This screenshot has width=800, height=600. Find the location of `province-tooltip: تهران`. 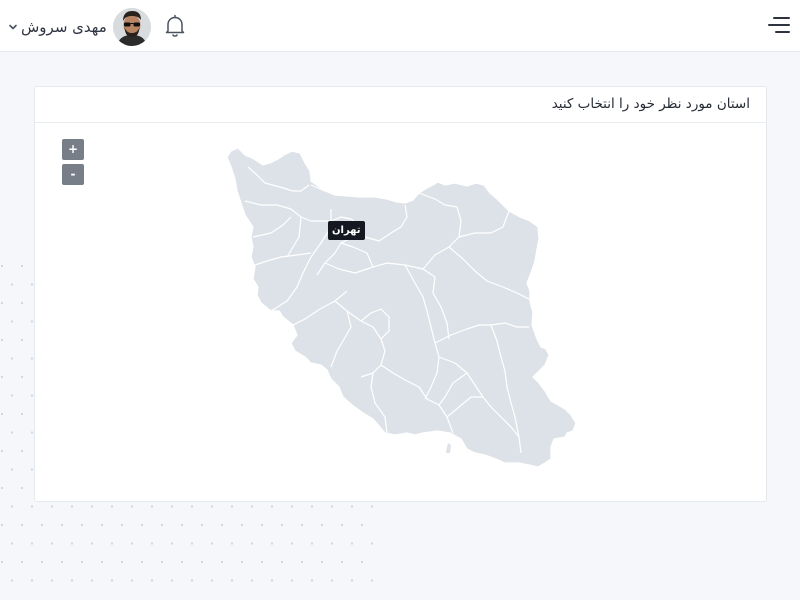

province-tooltip: تهران is located at coordinates (346, 230).